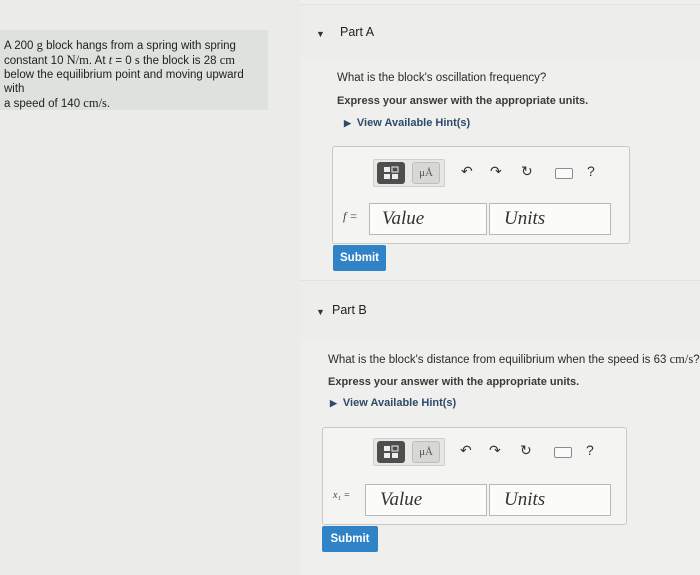 This screenshot has height=575, width=700. What do you see at coordinates (393, 403) in the screenshot?
I see `part-b-hint-link: ▶ View Available Hint(s)` at bounding box center [393, 403].